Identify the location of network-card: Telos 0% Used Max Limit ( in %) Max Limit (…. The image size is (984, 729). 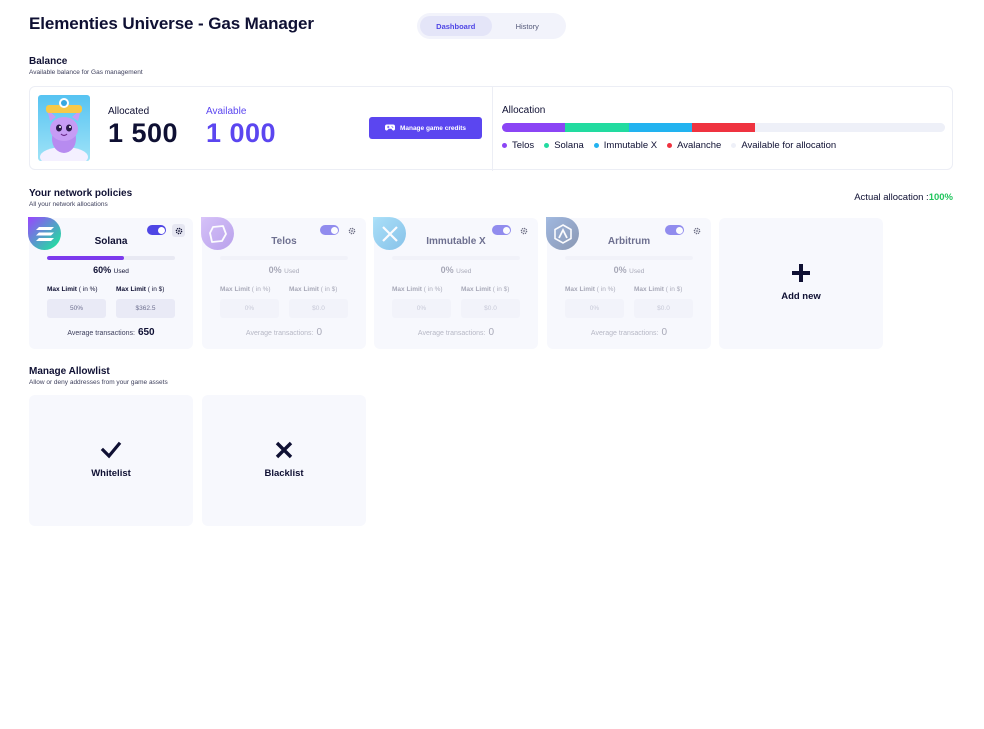
(283, 283).